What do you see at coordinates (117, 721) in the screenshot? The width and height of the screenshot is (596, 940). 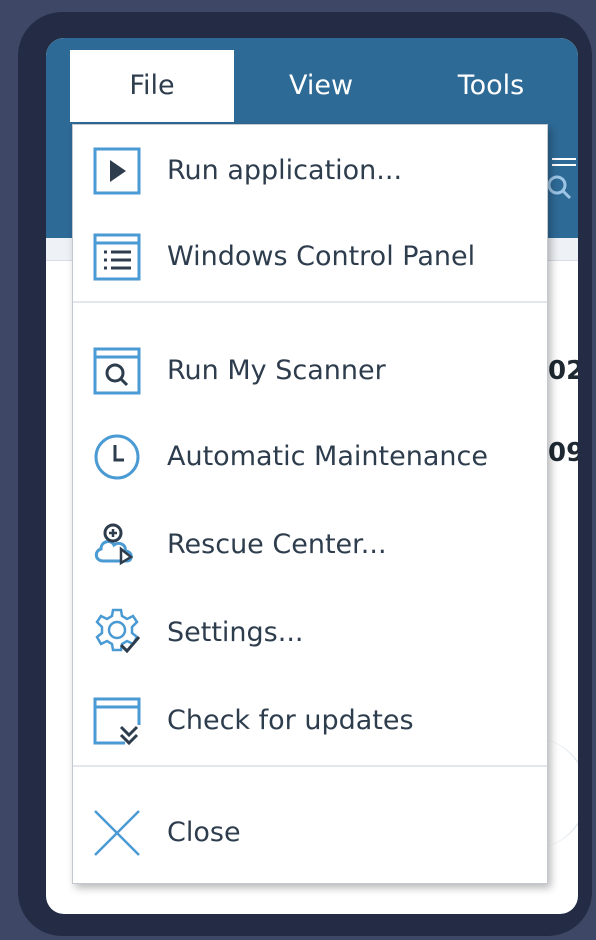 I see `update-window-icon` at bounding box center [117, 721].